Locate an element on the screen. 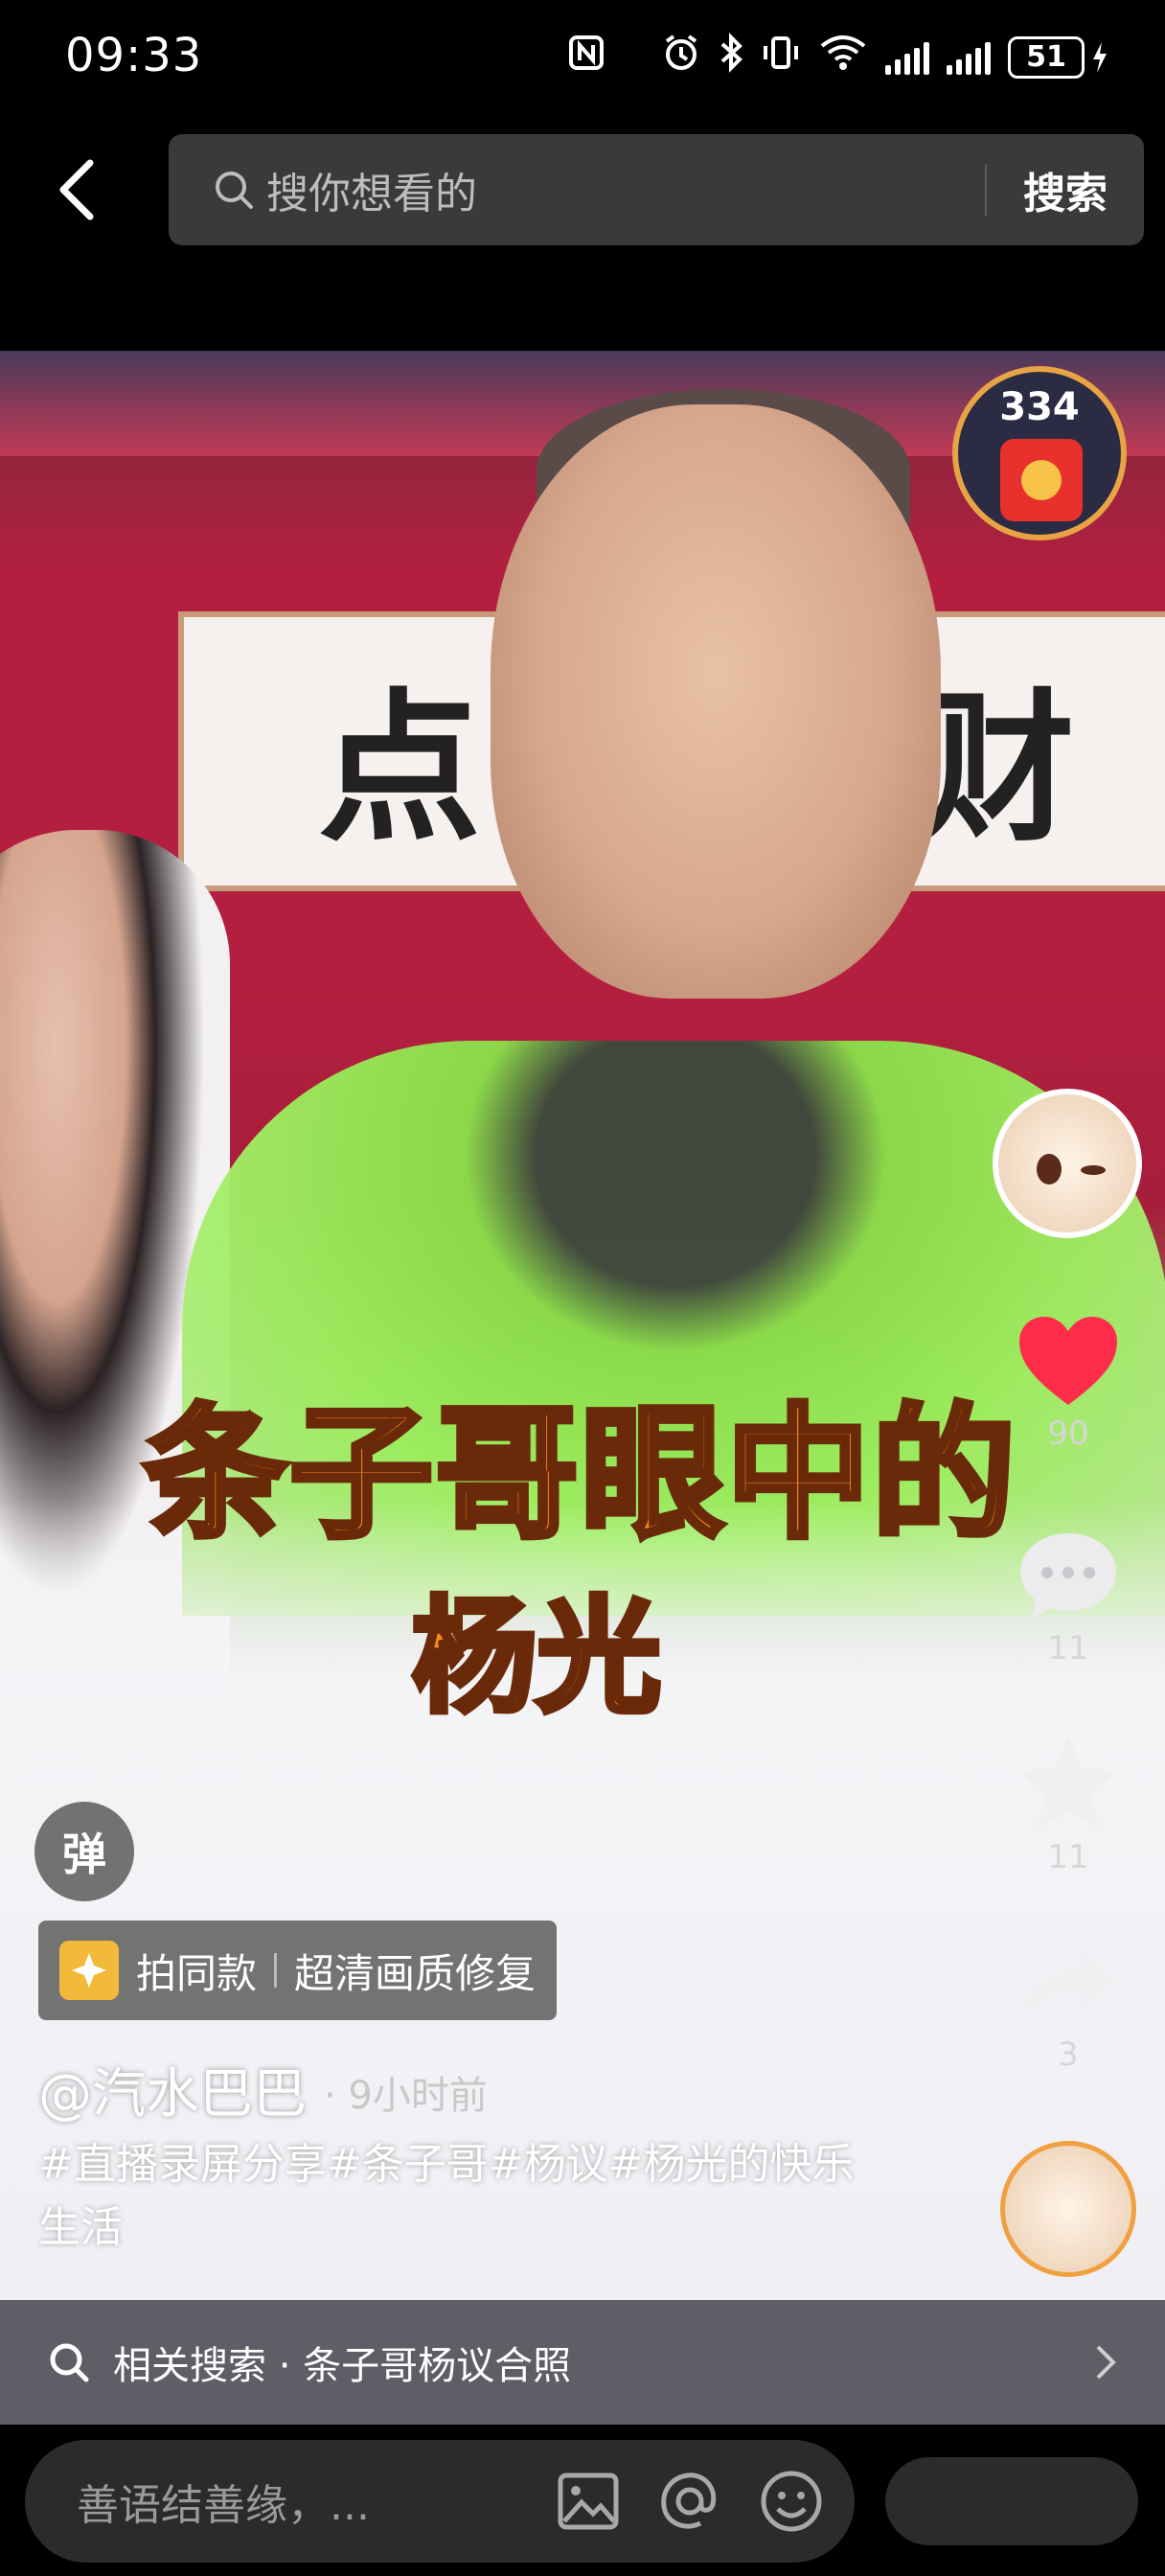 Image resolution: width=1165 pixels, height=2576 pixels. search-bar: 搜你想看的 搜索 is located at coordinates (656, 189).